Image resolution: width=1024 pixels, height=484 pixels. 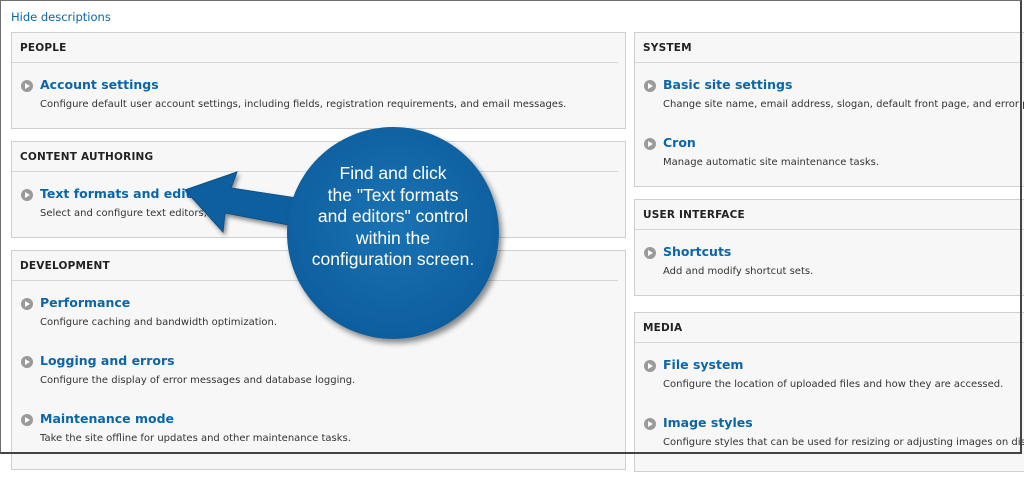 What do you see at coordinates (393, 237) in the screenshot?
I see `callout-line: within the` at bounding box center [393, 237].